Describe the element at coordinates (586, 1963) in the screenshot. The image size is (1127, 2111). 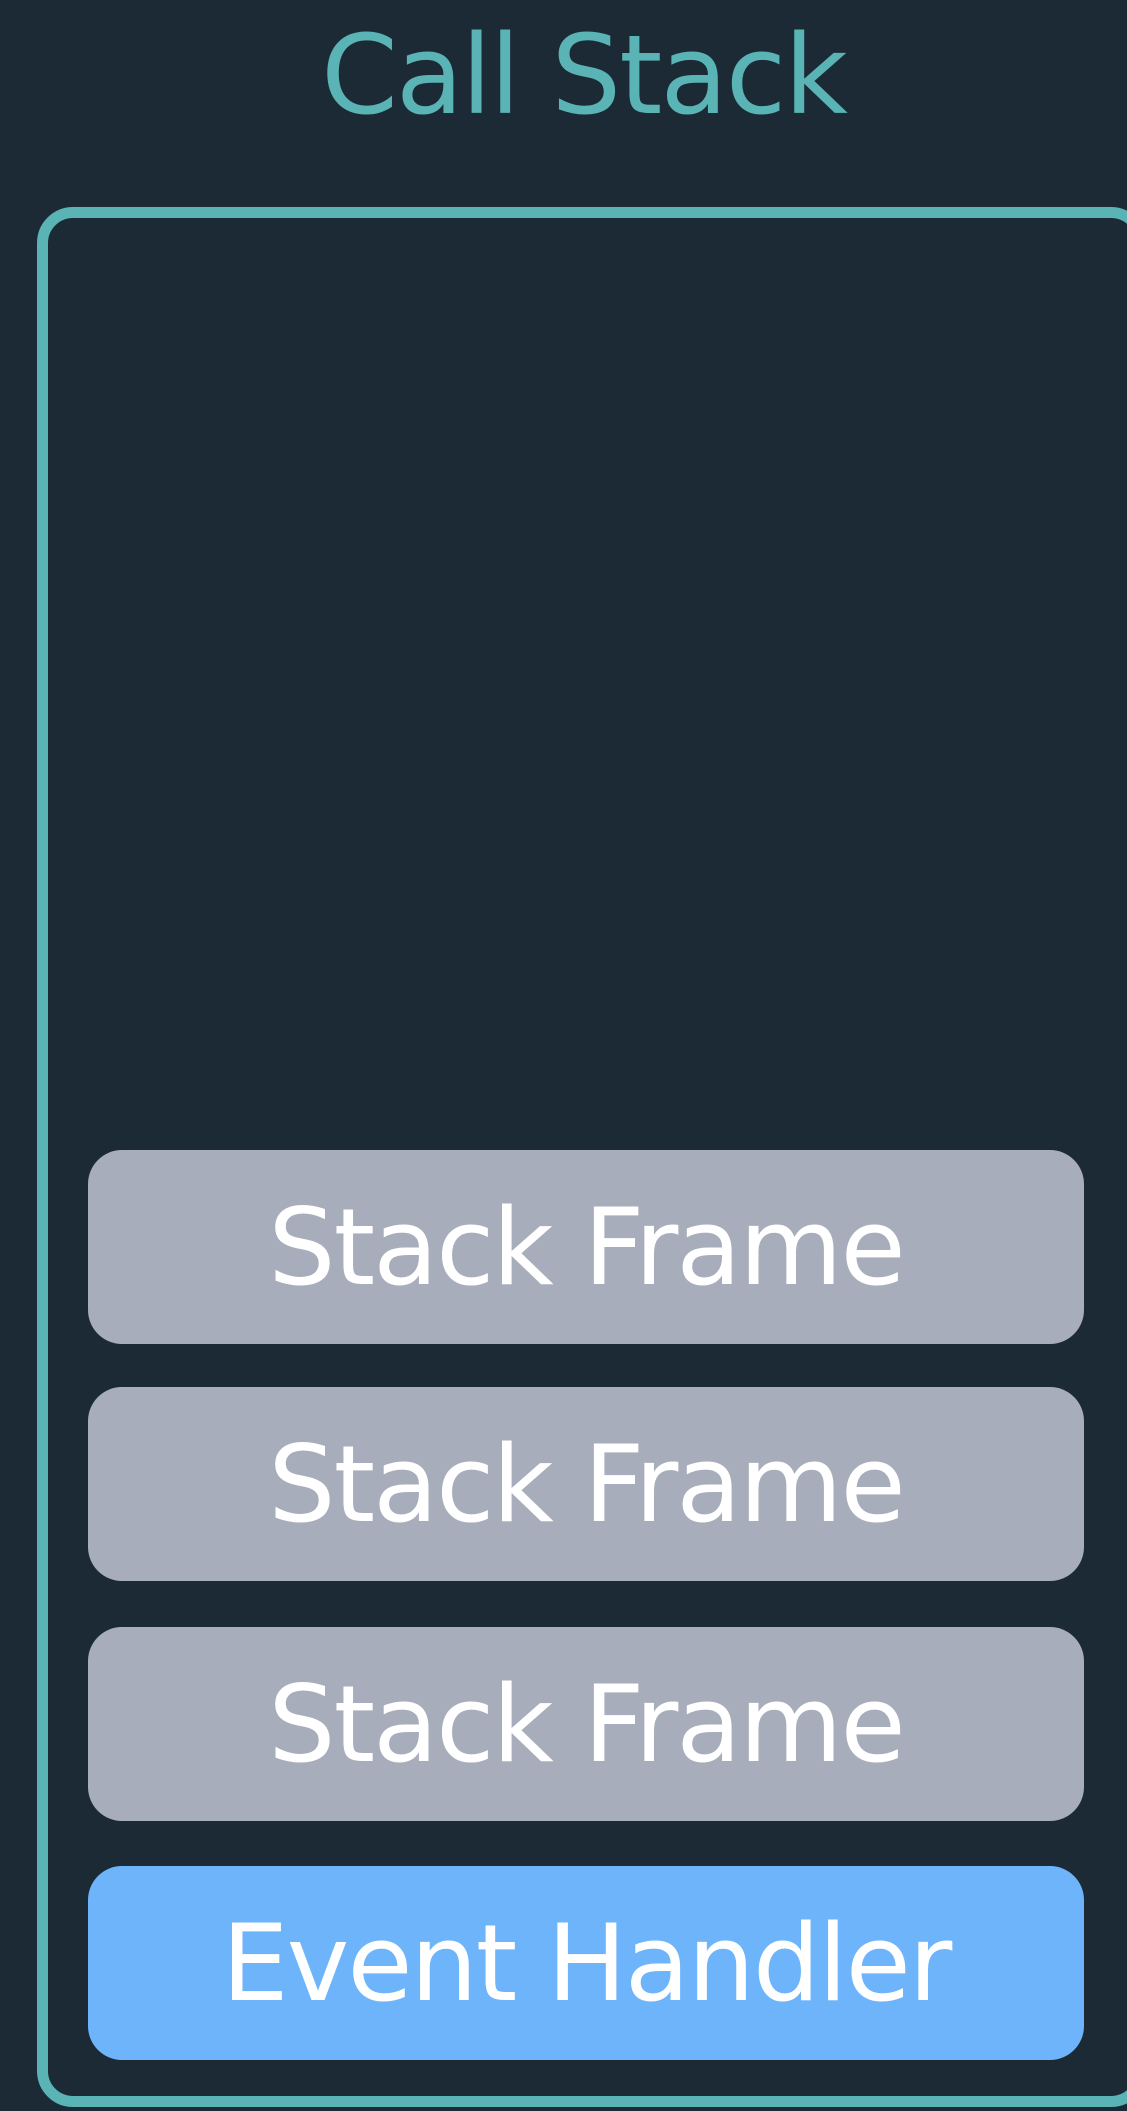
I see `event-handler-frame: Event Handler` at that location.